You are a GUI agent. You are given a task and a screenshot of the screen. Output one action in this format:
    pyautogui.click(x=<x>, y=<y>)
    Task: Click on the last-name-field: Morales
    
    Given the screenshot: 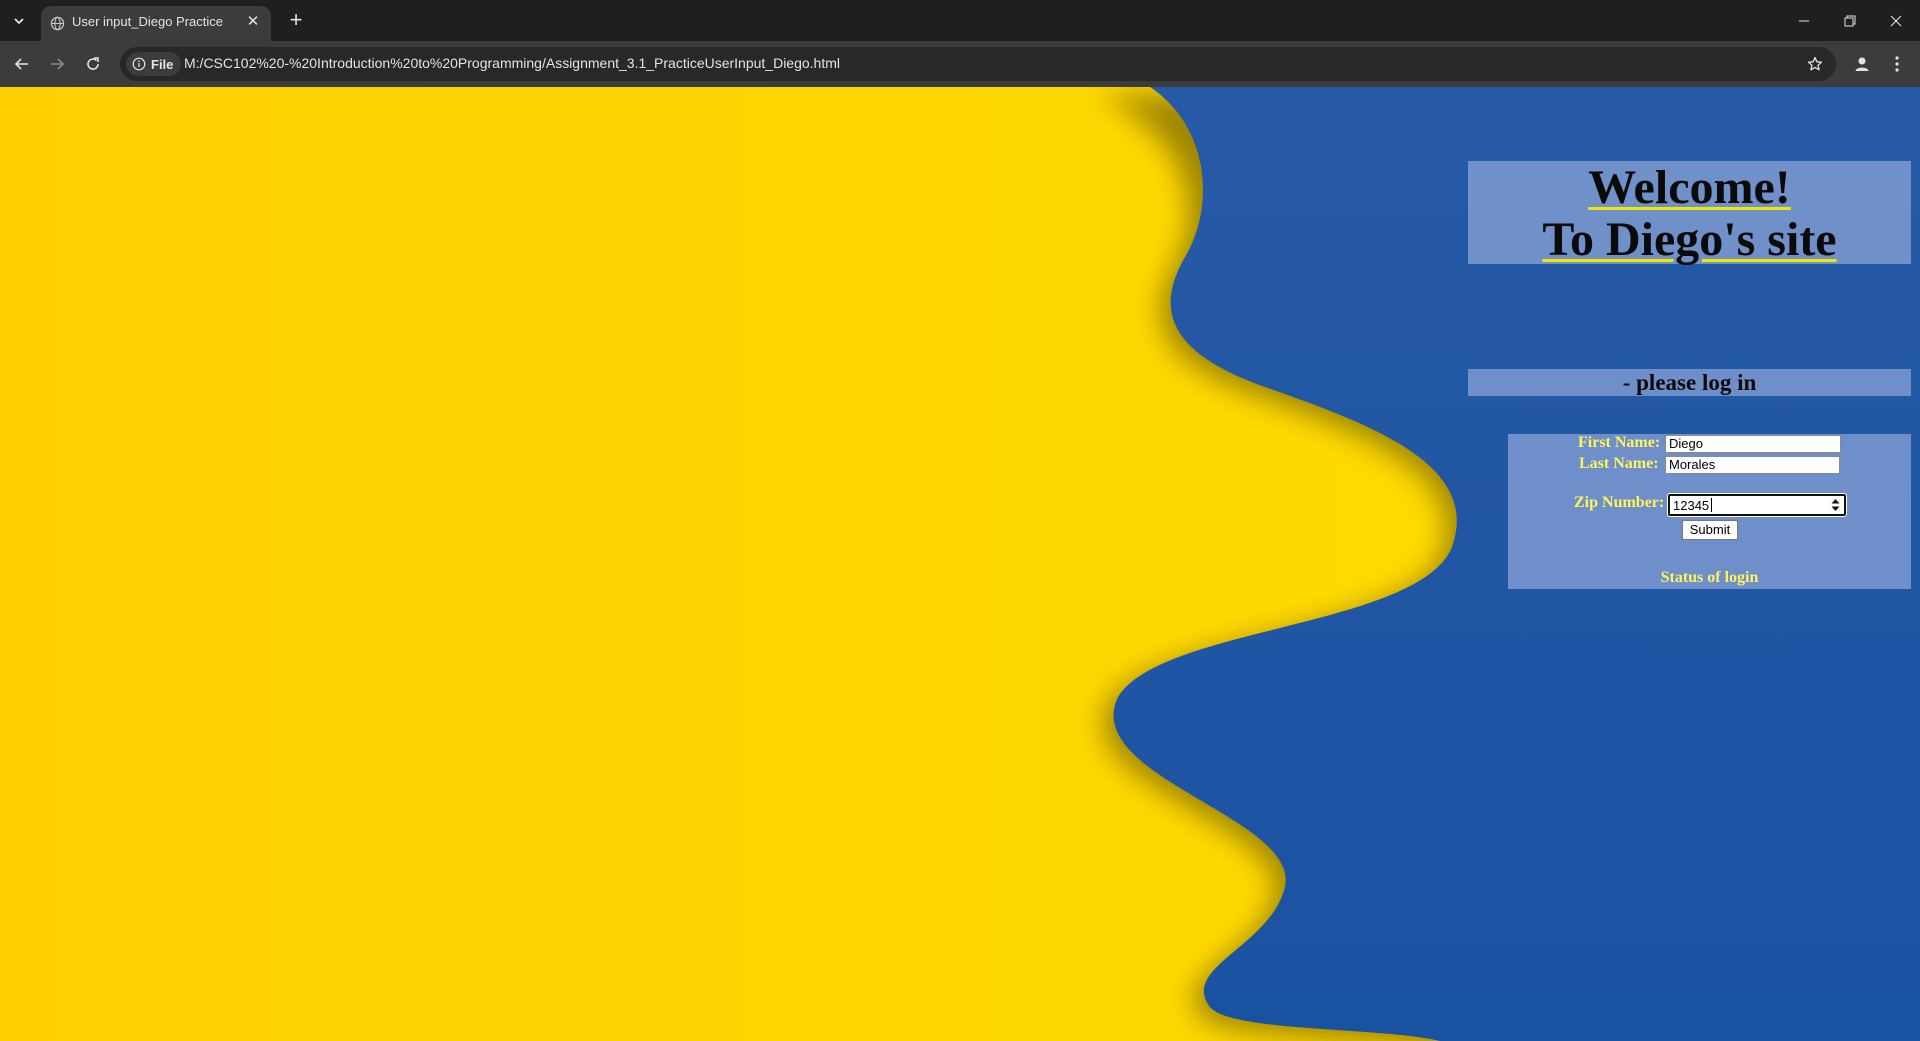 What is the action you would take?
    pyautogui.click(x=1752, y=465)
    